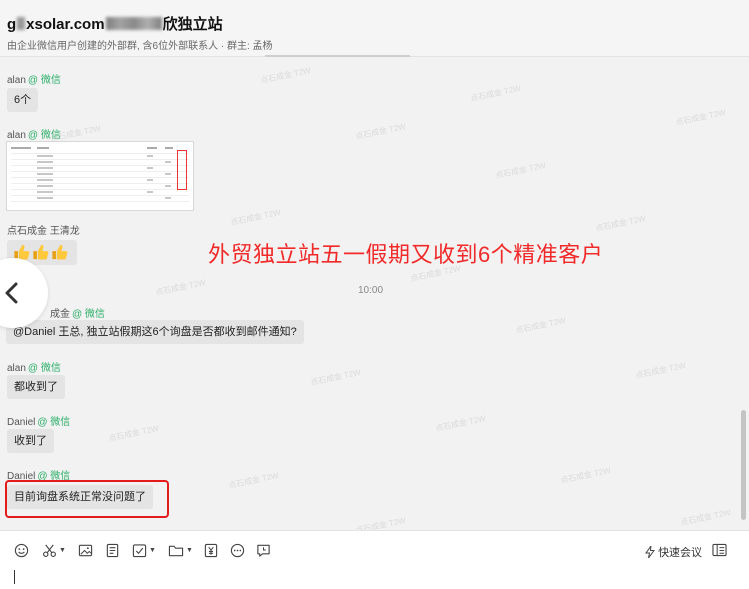  I want to click on message-sender: 点石成金 王清龙, so click(43, 229).